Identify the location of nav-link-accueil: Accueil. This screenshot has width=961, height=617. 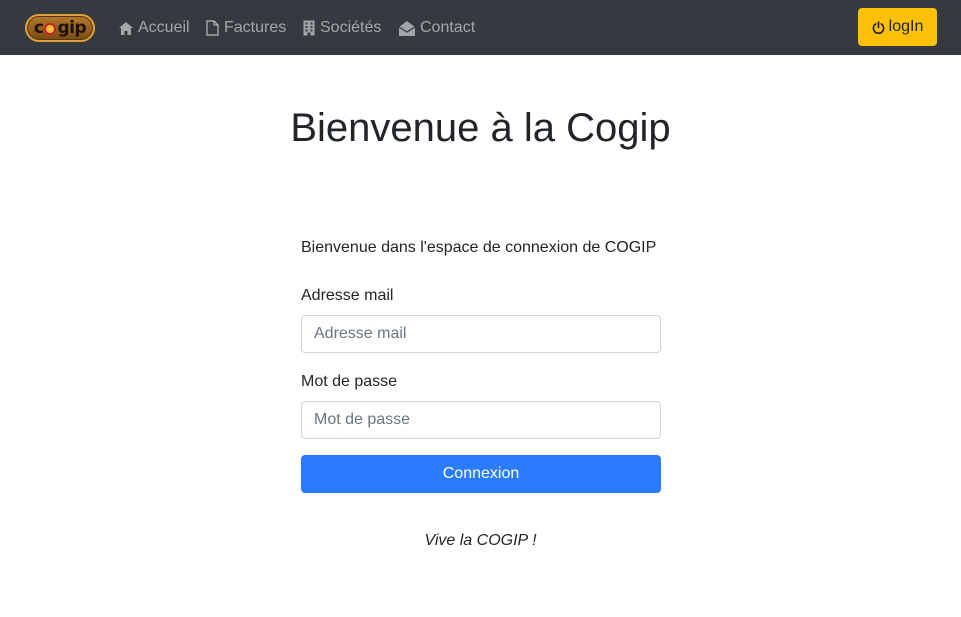
(154, 28).